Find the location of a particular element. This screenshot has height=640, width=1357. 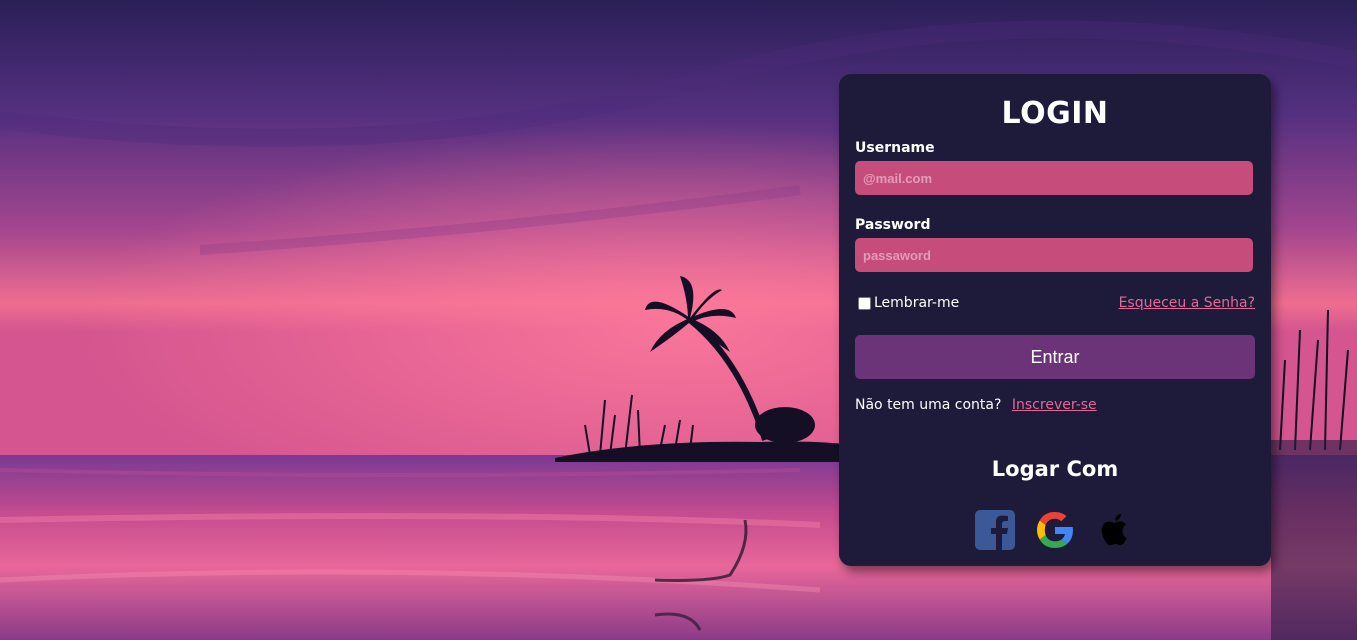

remember-checkbox is located at coordinates (864, 303).